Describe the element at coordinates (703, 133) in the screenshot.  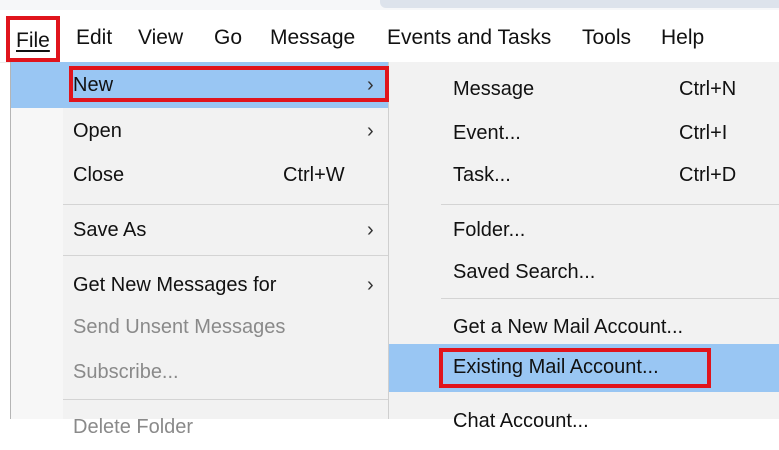
I see `submenu-item-event-shortcut: Ctrl+I` at that location.